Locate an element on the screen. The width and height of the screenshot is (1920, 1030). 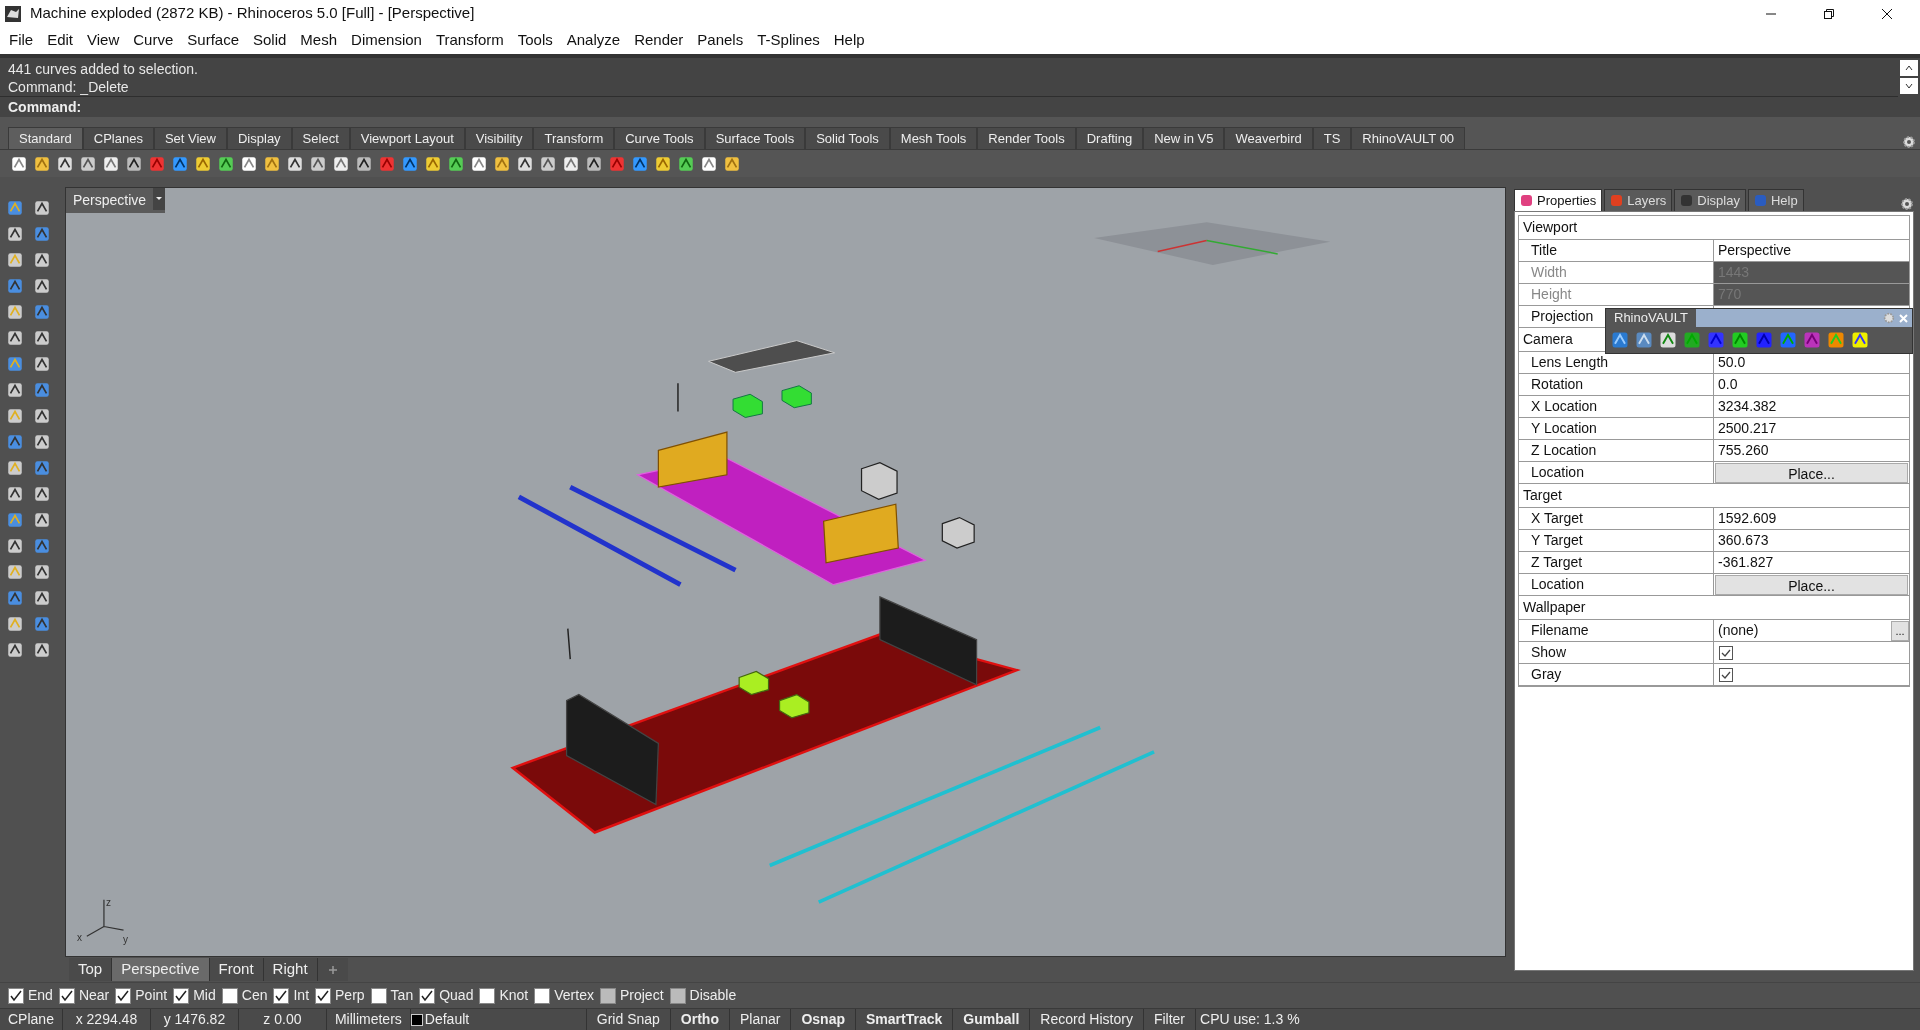
toolbar-tab: CPlanes is located at coordinates (118, 138).